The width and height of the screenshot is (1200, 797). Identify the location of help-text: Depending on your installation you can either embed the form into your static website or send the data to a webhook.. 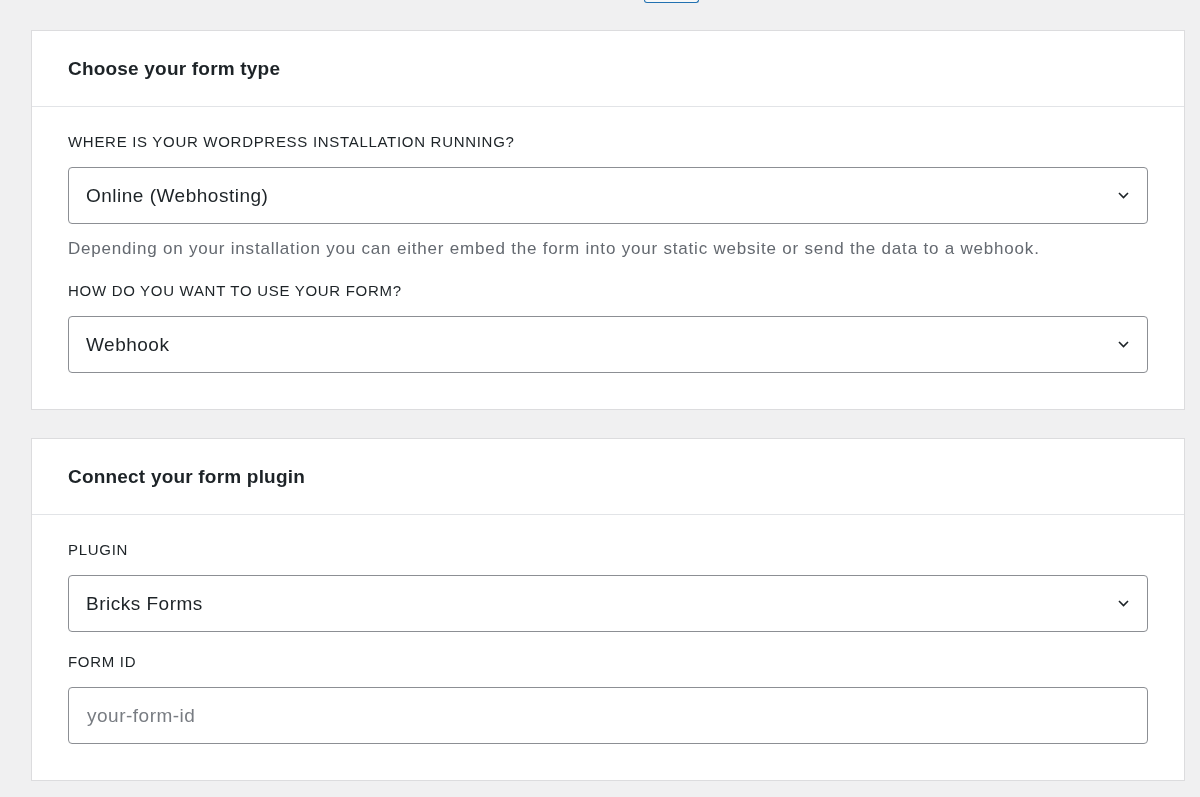
(554, 249).